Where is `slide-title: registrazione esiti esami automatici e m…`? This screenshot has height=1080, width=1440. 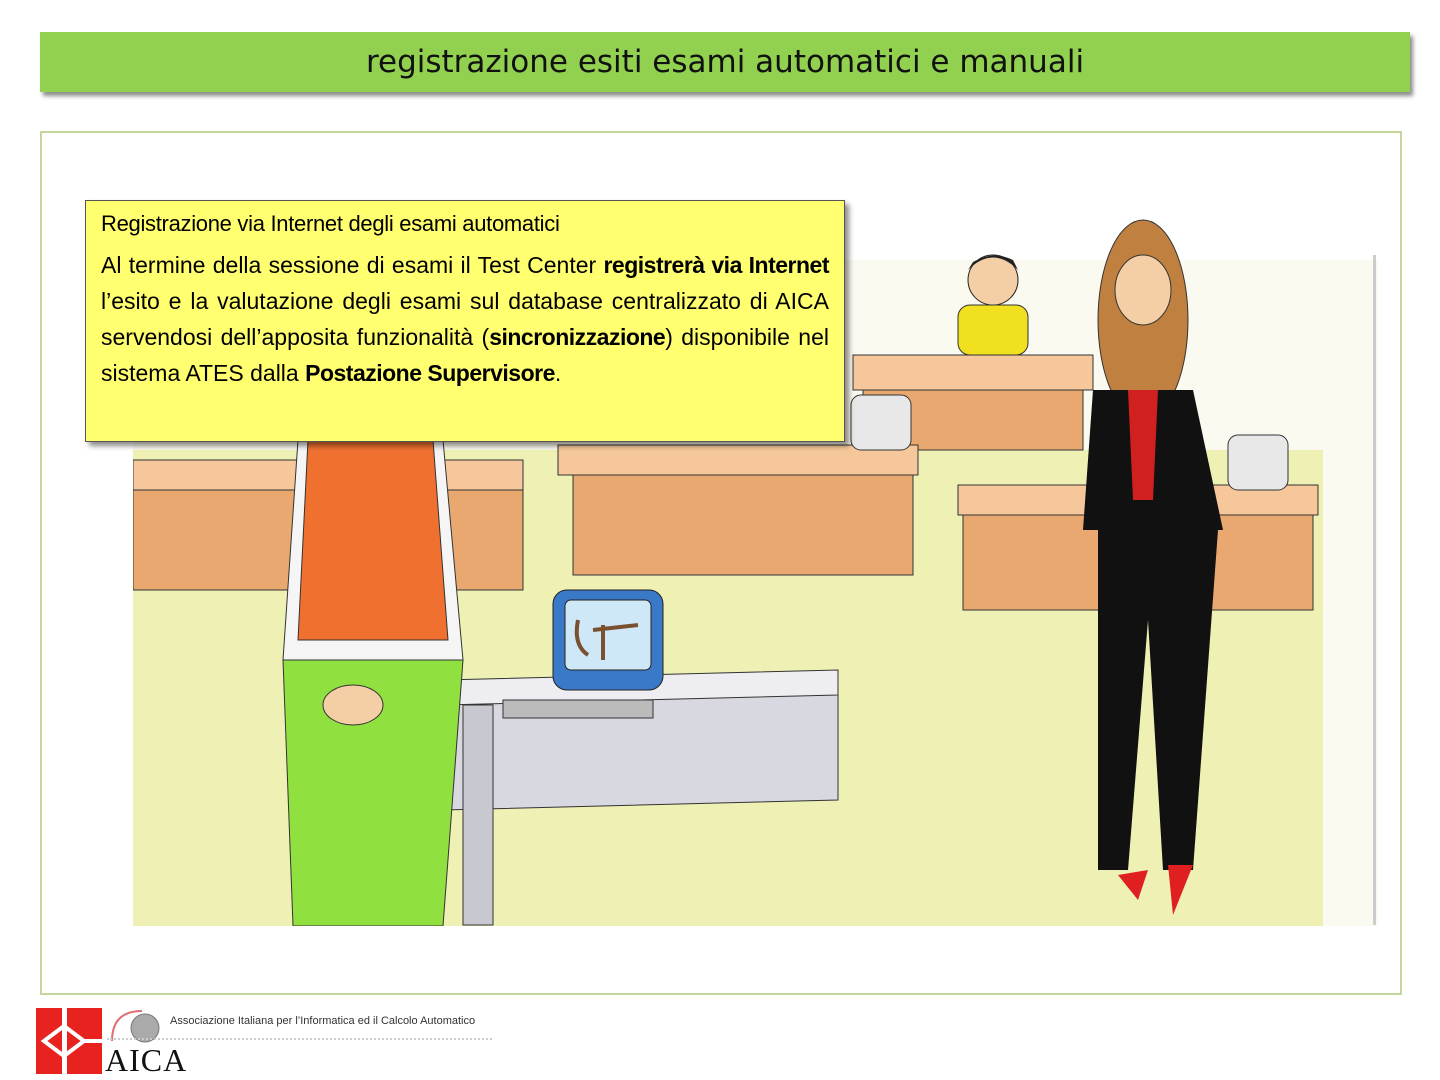
slide-title: registrazione esiti esami automatici e m… is located at coordinates (725, 62).